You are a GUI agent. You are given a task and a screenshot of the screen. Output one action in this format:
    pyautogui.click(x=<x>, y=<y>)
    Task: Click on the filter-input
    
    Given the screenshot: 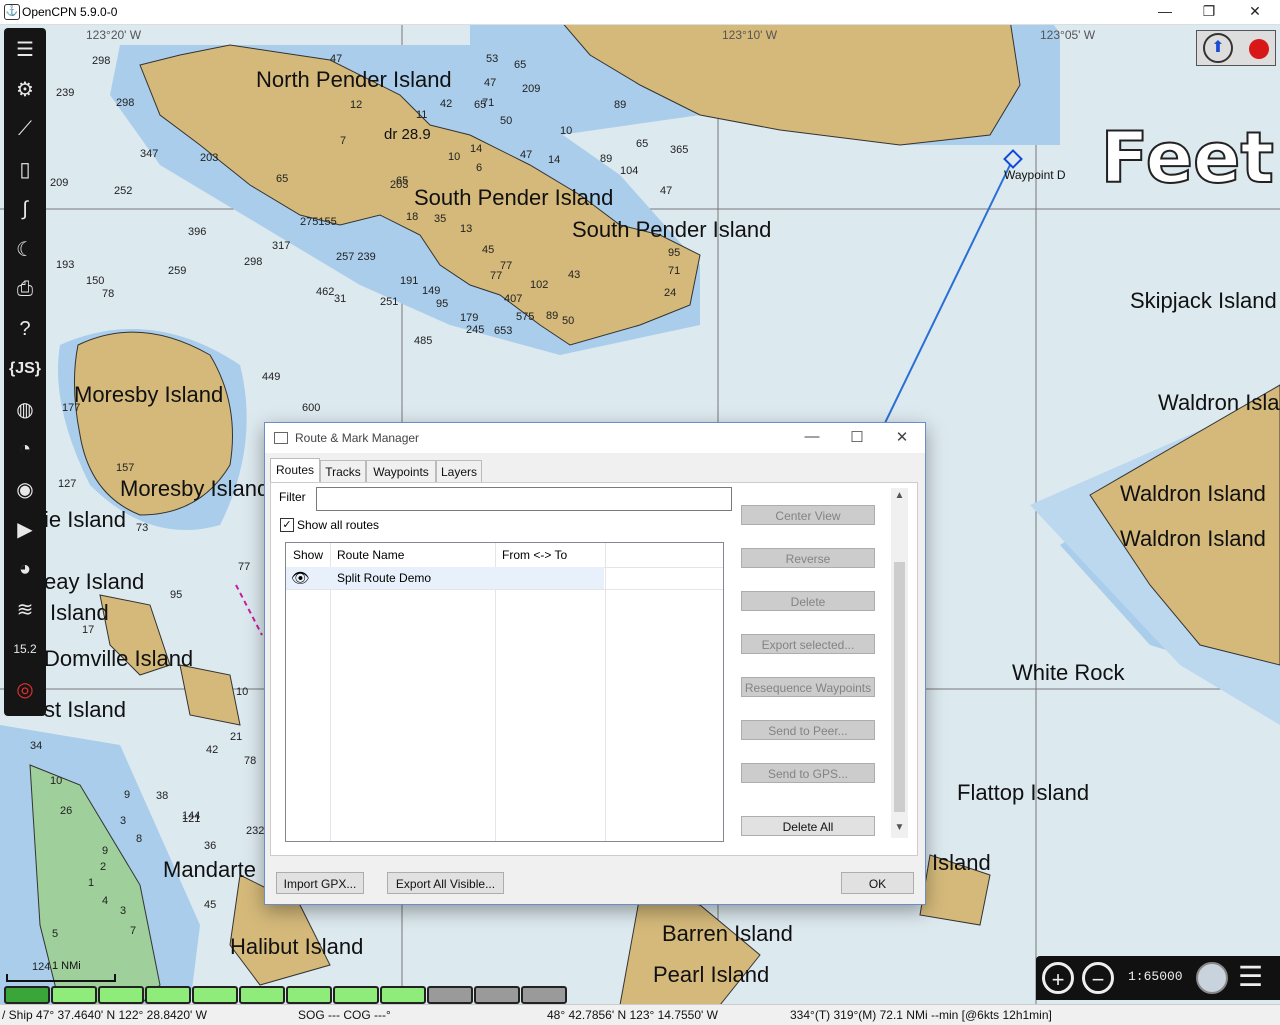 What is the action you would take?
    pyautogui.click(x=524, y=499)
    